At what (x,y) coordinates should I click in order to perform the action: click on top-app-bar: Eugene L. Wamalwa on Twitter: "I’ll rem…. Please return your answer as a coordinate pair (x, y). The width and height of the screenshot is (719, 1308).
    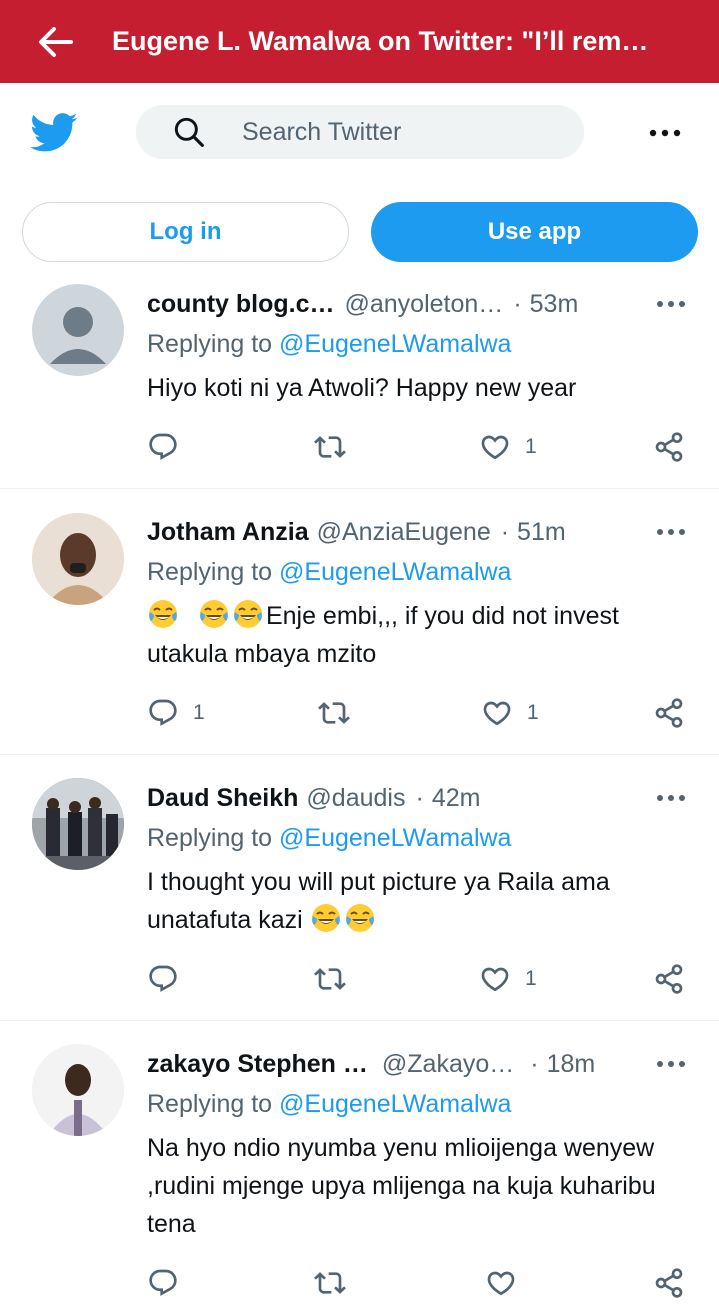
    Looking at the image, I should click on (359, 41).